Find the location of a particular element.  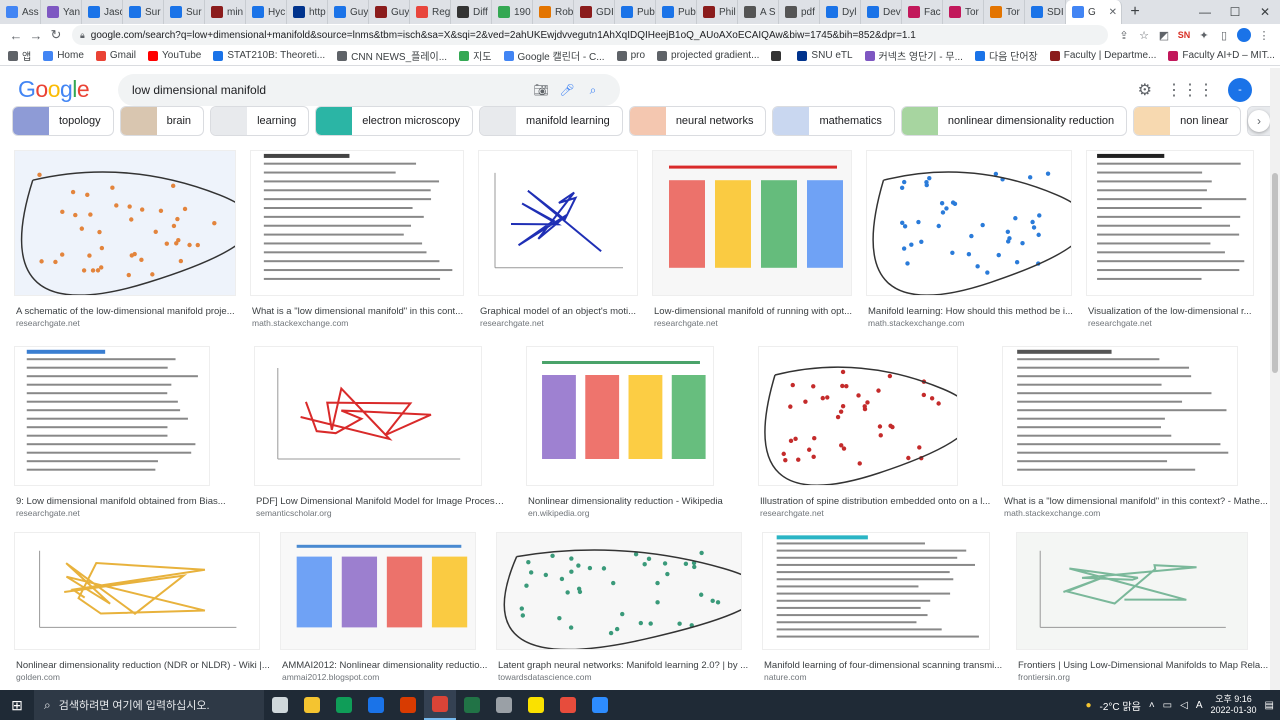

browser-tab: Sur is located at coordinates (184, 12).